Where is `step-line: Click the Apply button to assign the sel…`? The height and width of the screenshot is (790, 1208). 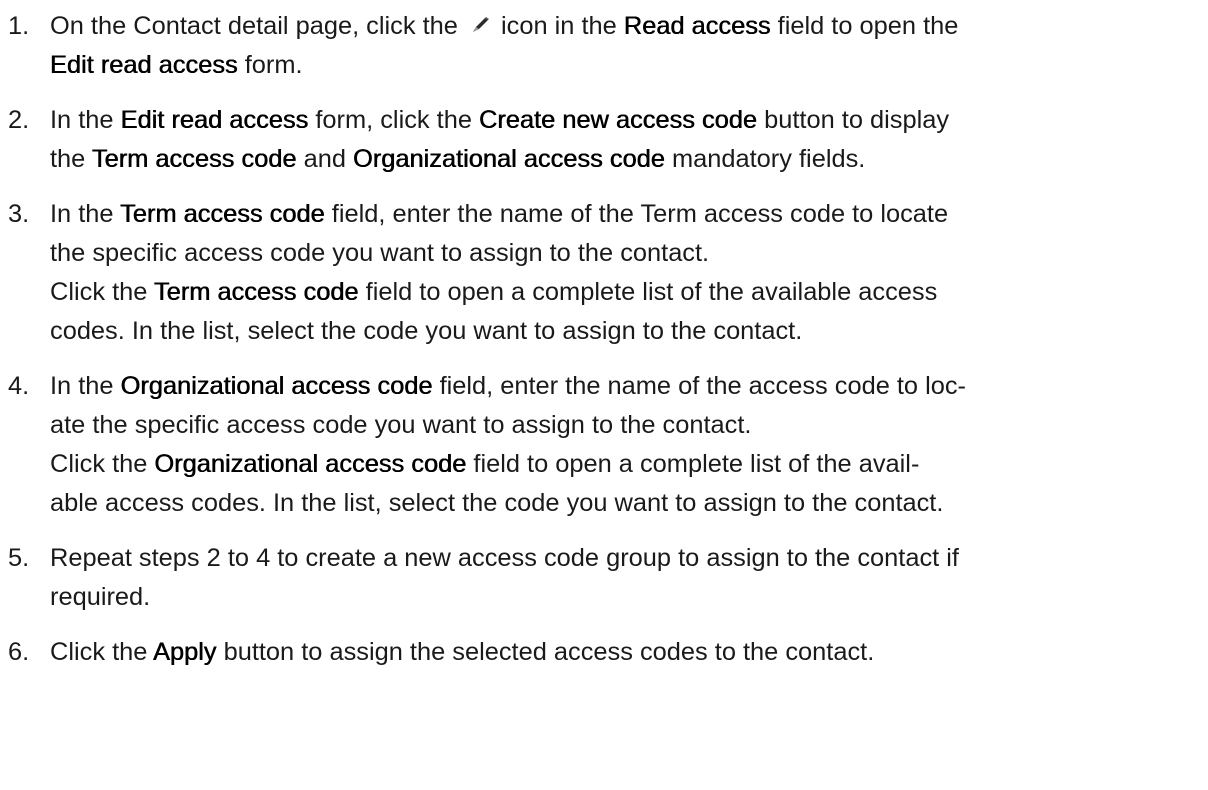
step-line: Click the Apply button to assign the sel… is located at coordinates (624, 652).